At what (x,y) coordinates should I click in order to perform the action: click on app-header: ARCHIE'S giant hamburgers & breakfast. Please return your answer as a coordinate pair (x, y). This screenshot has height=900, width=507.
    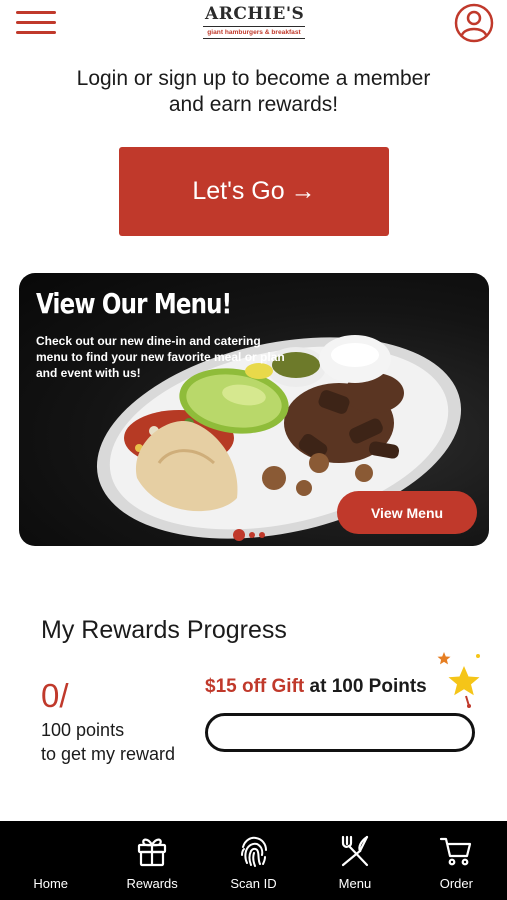
    Looking at the image, I should click on (253, 25).